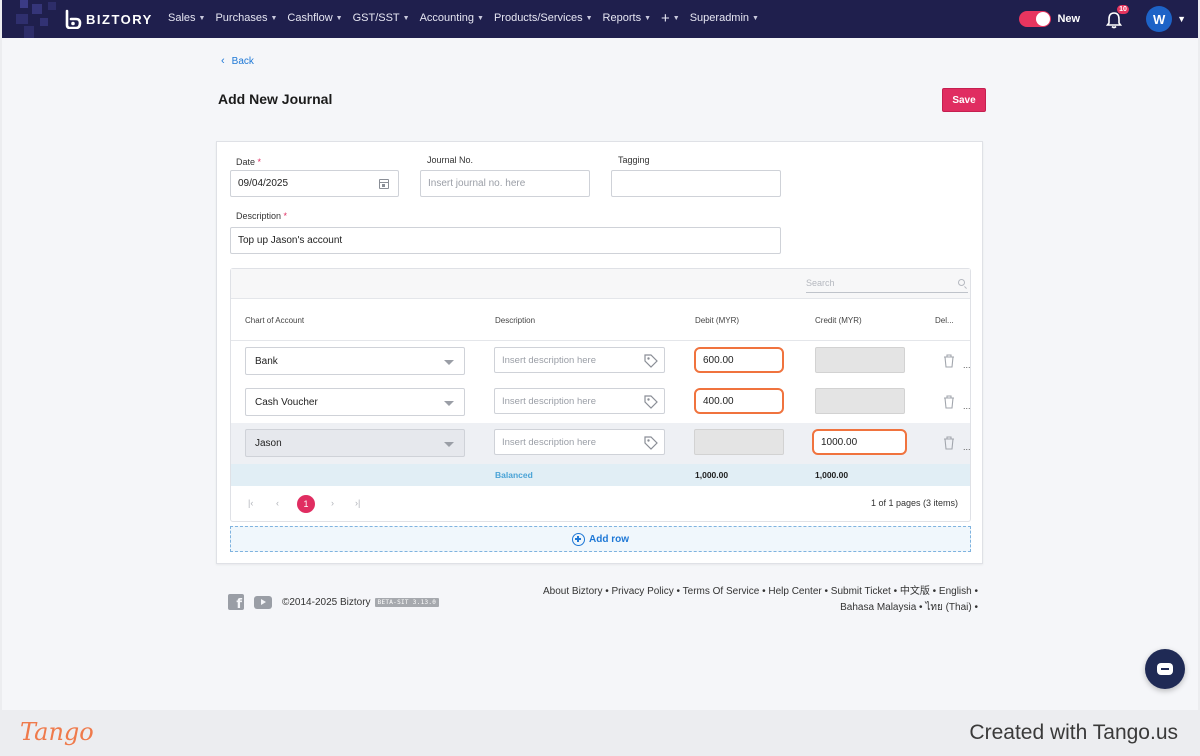 This screenshot has width=1200, height=756. What do you see at coordinates (242, 61) in the screenshot?
I see `back-label: Back` at bounding box center [242, 61].